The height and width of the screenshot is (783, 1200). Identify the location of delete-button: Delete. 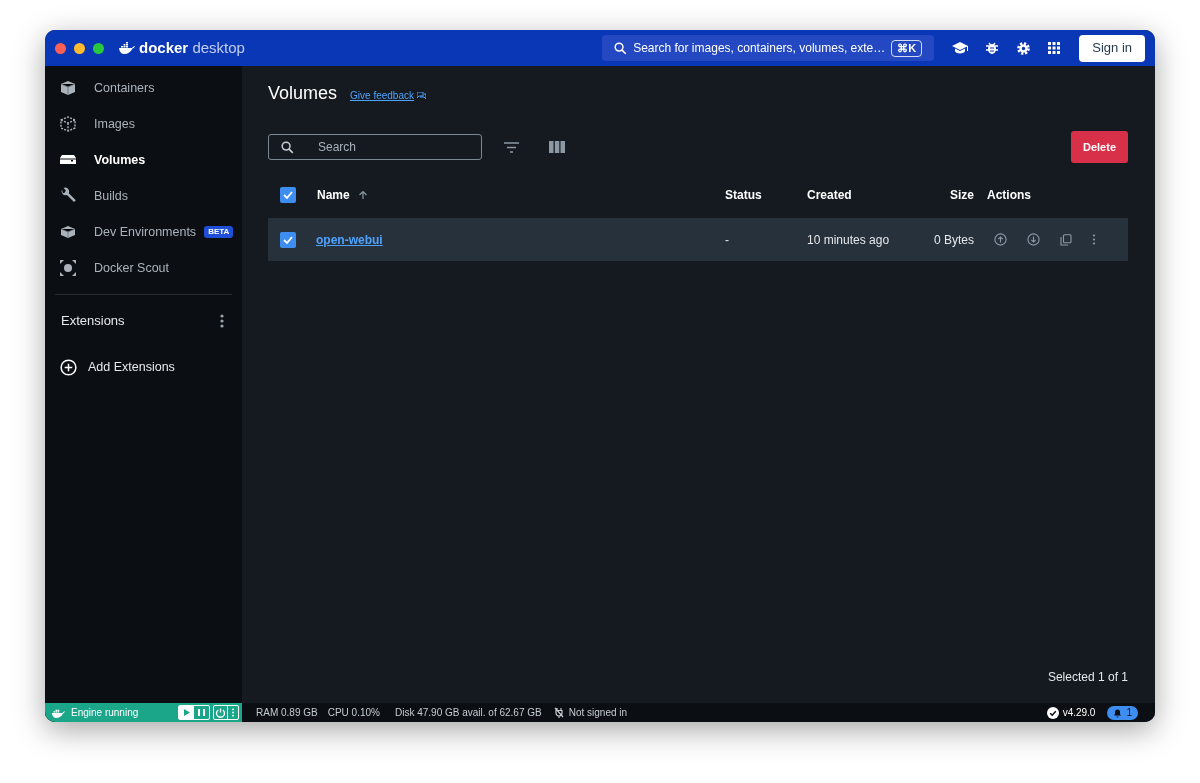
(1099, 147).